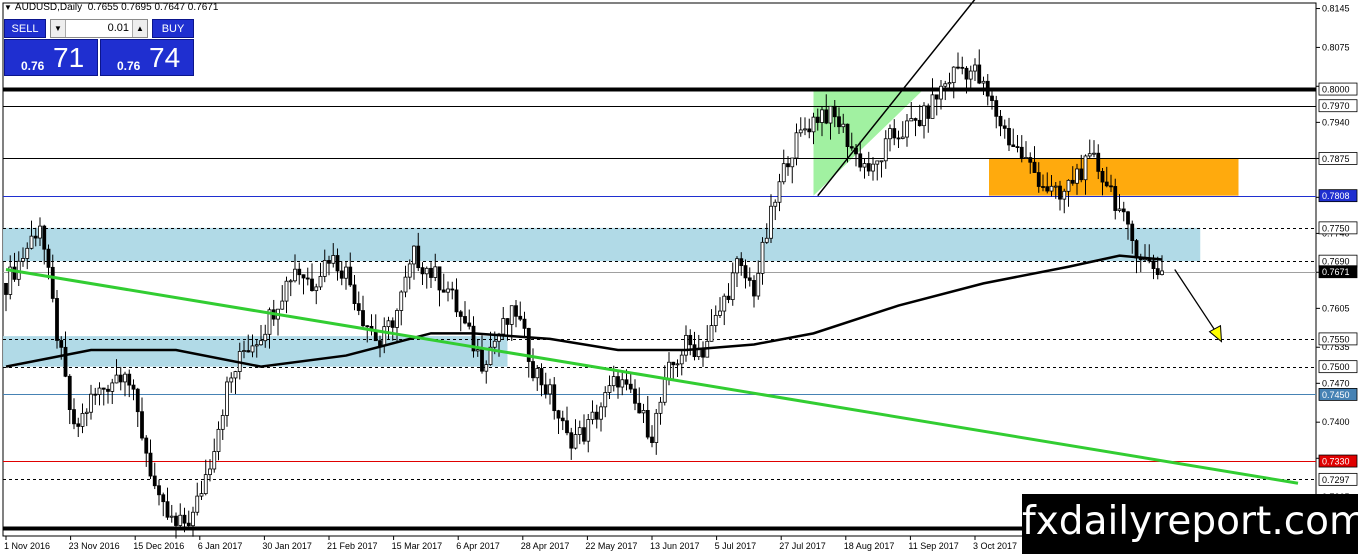  What do you see at coordinates (173, 28) in the screenshot?
I see `buy-button: BUY` at bounding box center [173, 28].